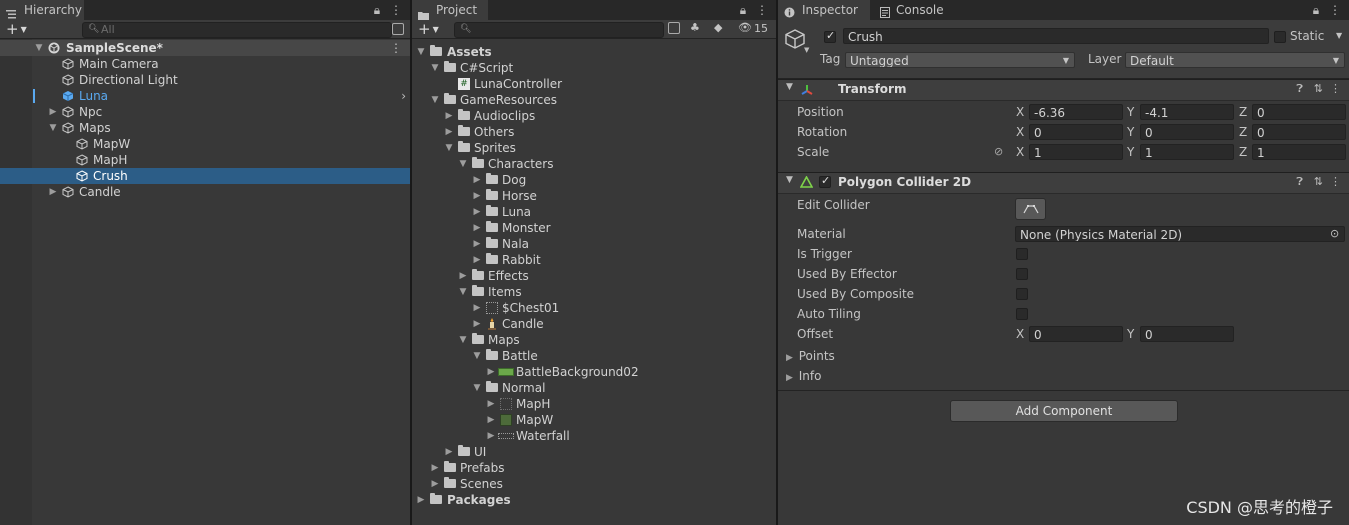  What do you see at coordinates (1022, 314) in the screenshot?
I see `auto-tiling-checkbox` at bounding box center [1022, 314].